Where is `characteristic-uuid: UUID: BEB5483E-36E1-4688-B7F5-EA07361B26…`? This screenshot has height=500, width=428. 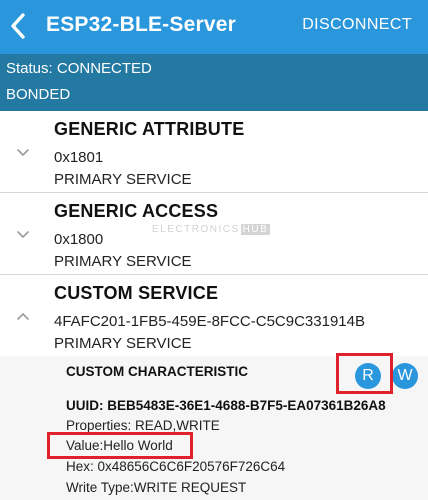 characteristic-uuid: UUID: BEB5483E-36E1-4688-B7F5-EA07361B26… is located at coordinates (226, 405).